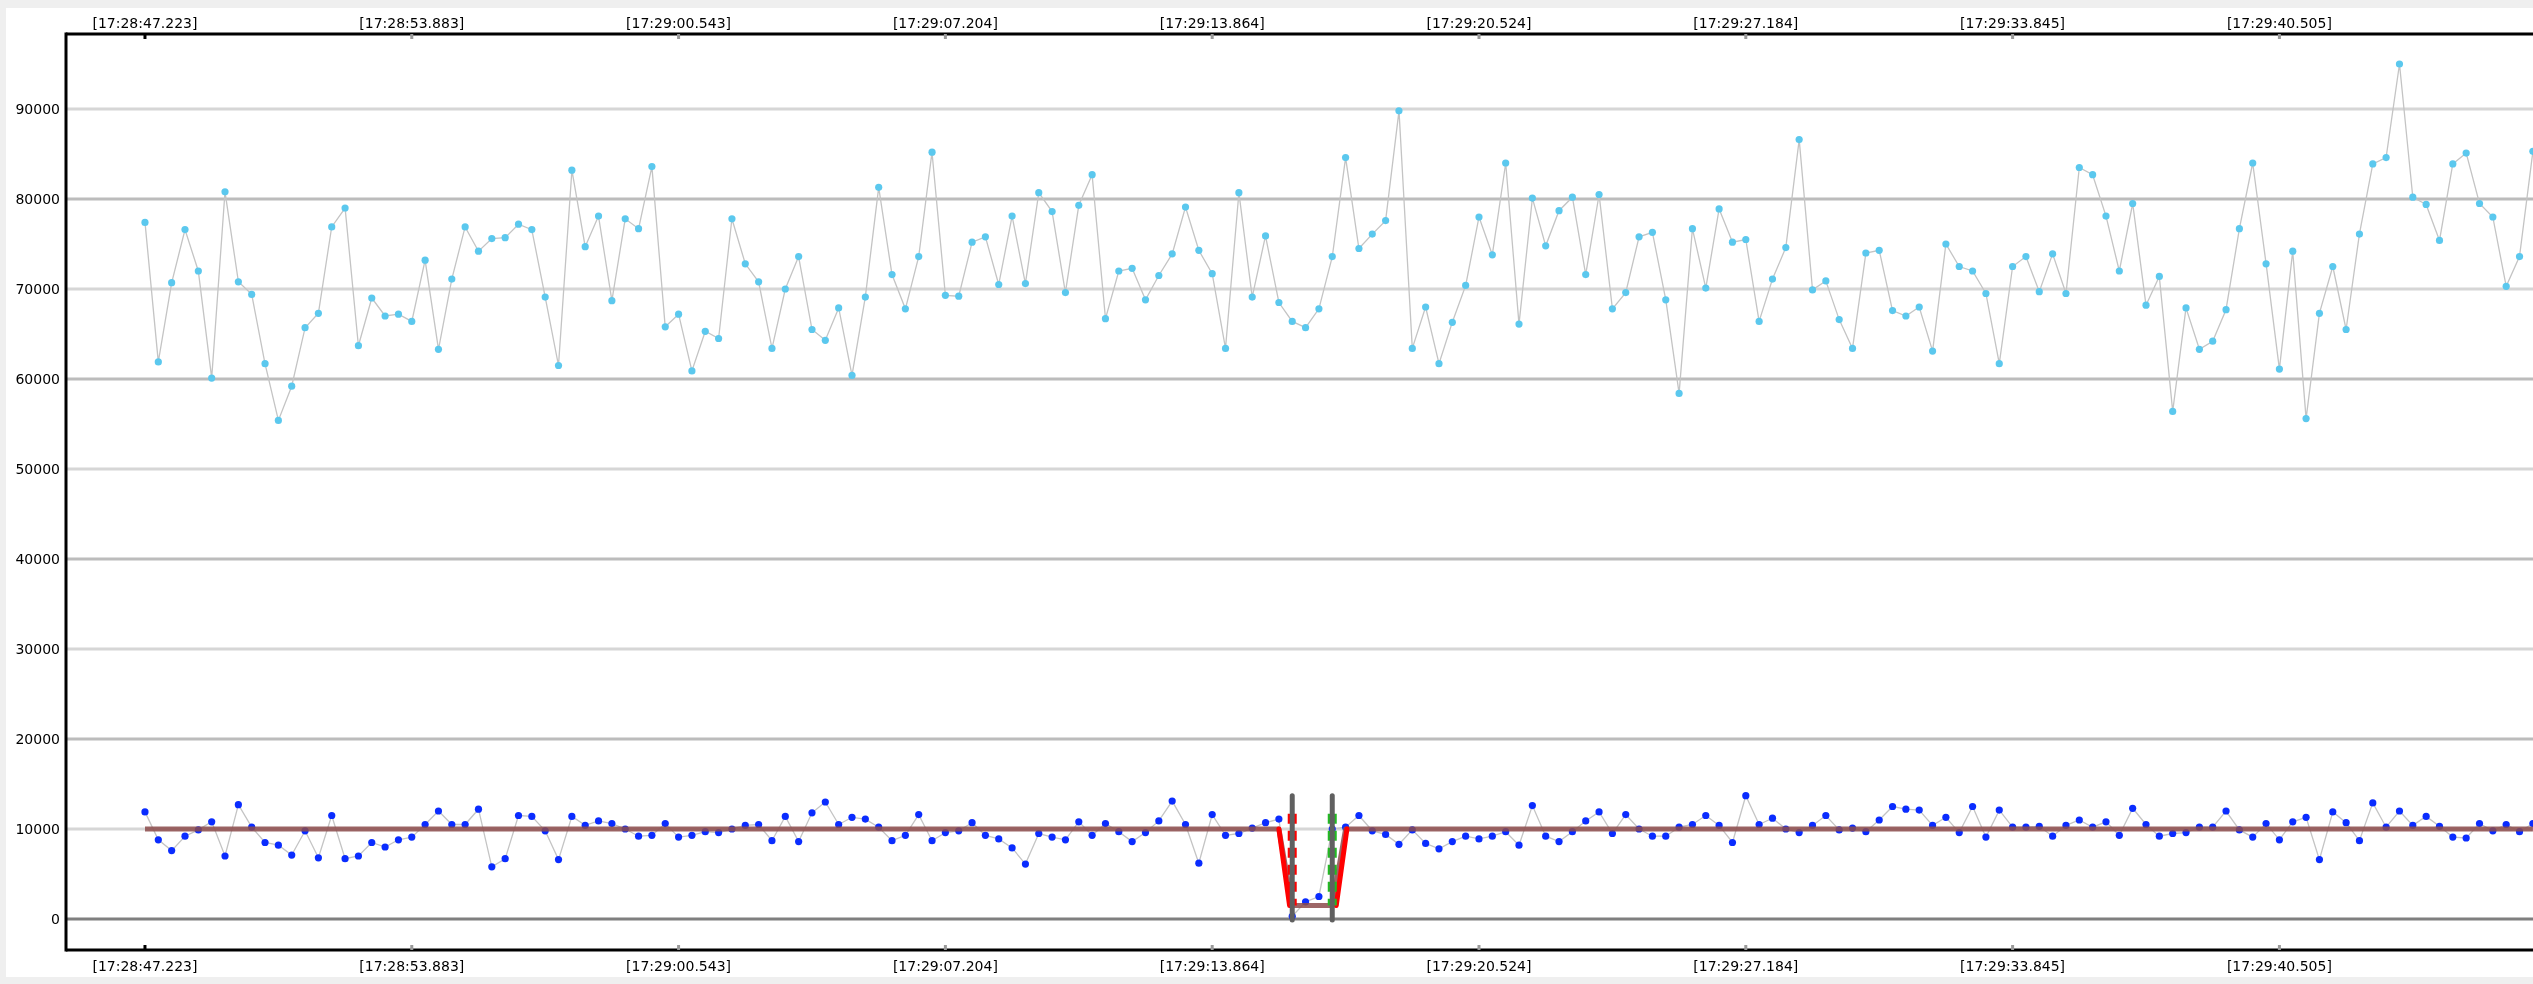 The image size is (2533, 984). I want to click on y-tick-label: 70000, so click(37, 289).